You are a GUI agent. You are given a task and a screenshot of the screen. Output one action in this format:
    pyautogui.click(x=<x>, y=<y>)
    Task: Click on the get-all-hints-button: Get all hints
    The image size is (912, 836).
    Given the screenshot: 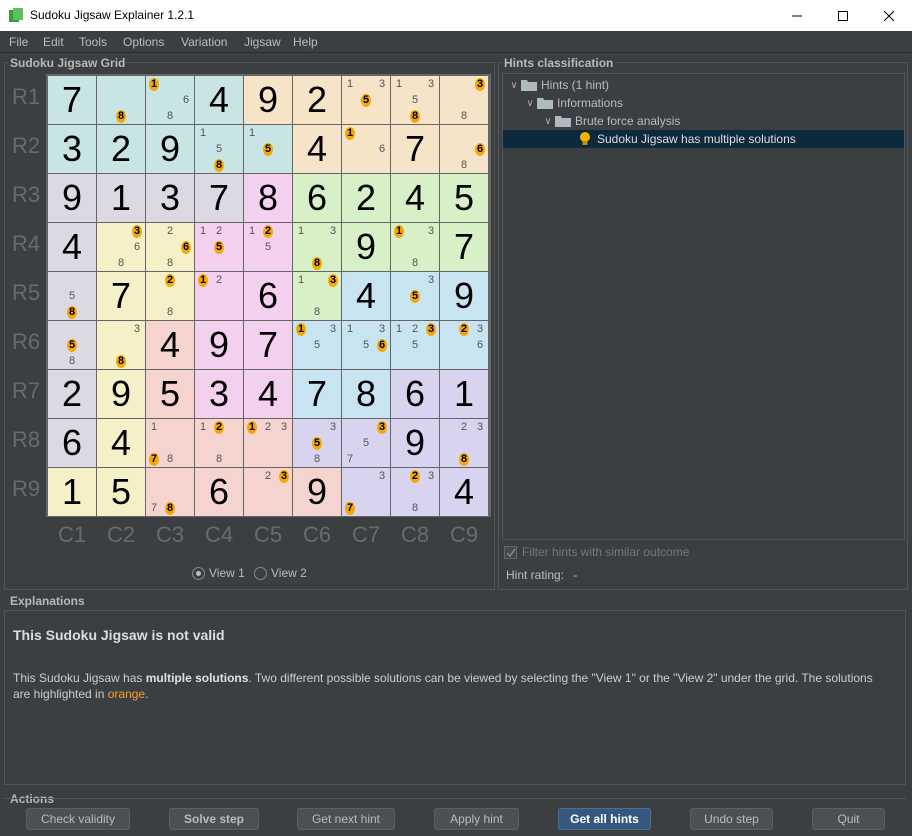 What is the action you would take?
    pyautogui.click(x=604, y=819)
    